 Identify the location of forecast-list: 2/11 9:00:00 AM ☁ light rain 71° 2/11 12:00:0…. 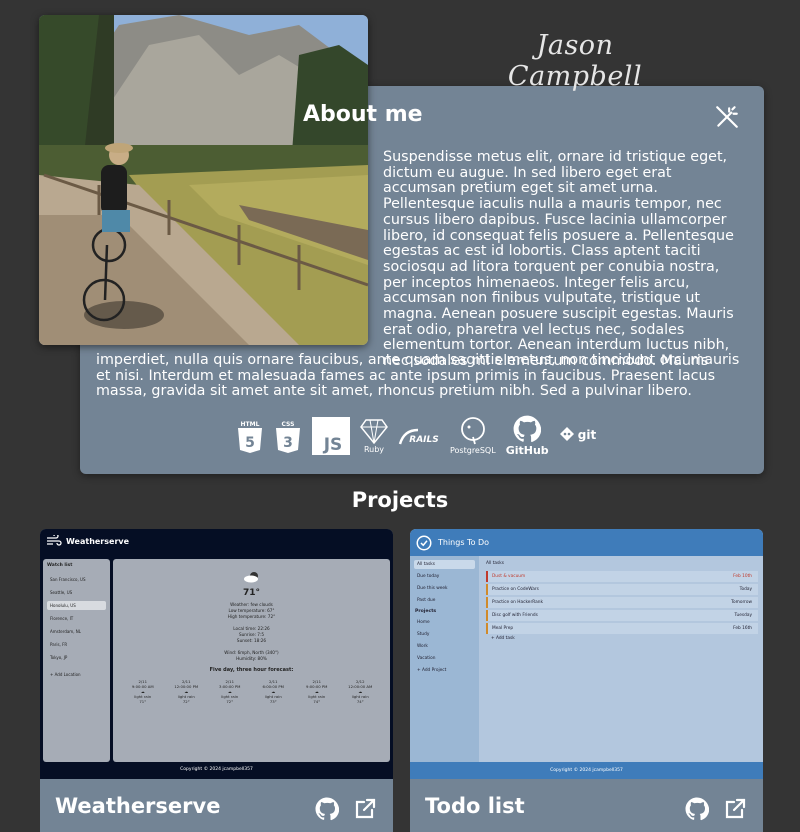
(251, 691).